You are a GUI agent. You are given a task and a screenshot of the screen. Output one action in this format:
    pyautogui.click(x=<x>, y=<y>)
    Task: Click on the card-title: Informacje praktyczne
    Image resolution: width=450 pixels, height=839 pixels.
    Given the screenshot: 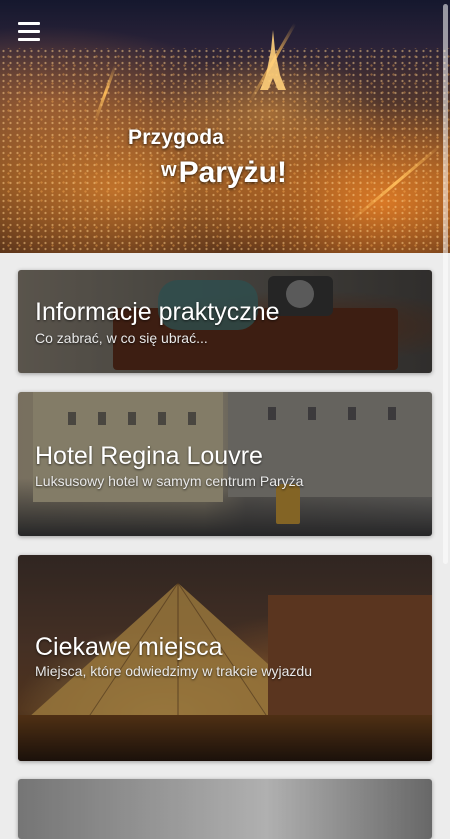 What is the action you would take?
    pyautogui.click(x=157, y=312)
    